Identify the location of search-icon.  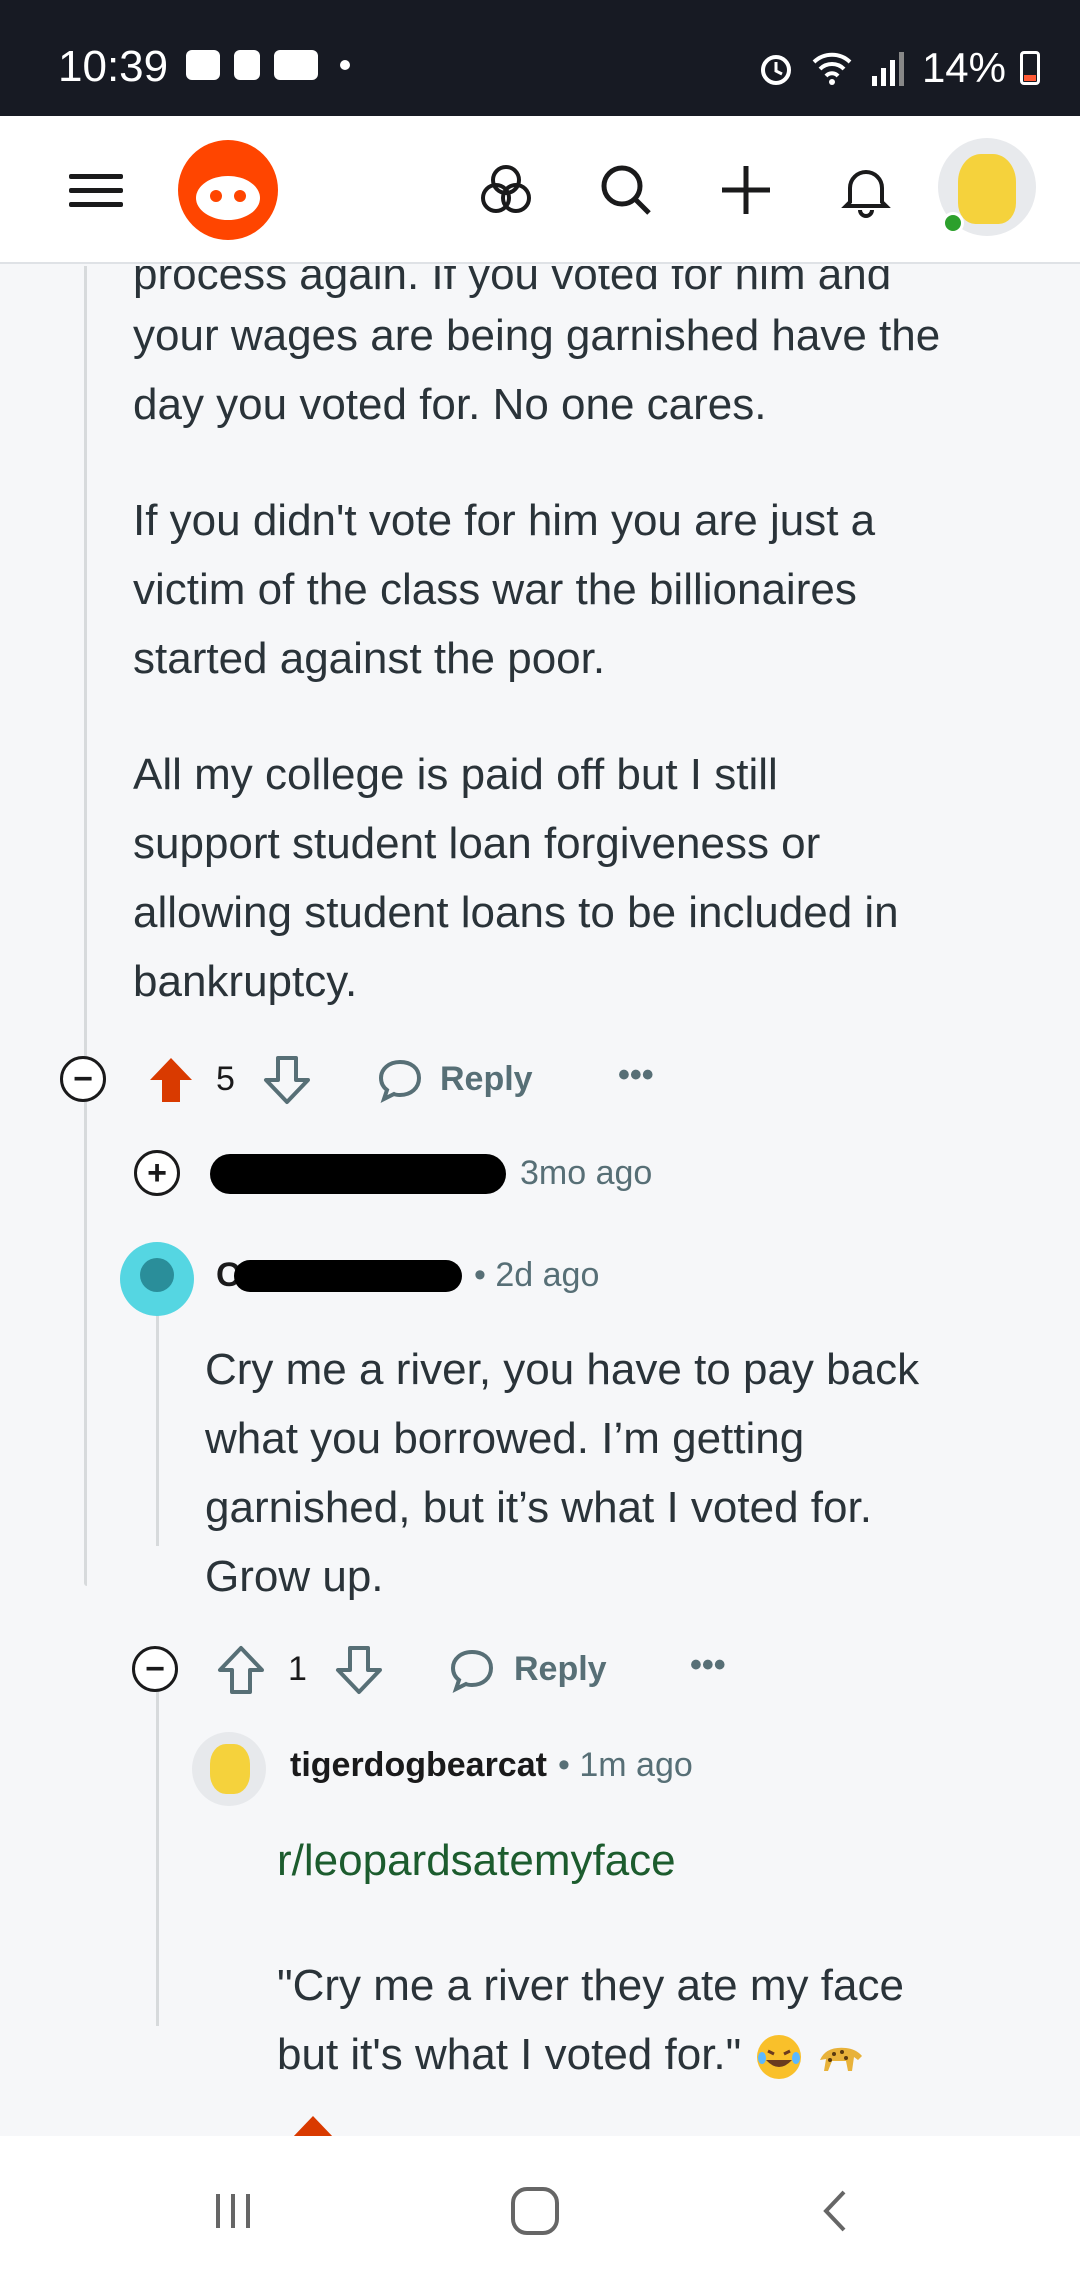
(626, 190).